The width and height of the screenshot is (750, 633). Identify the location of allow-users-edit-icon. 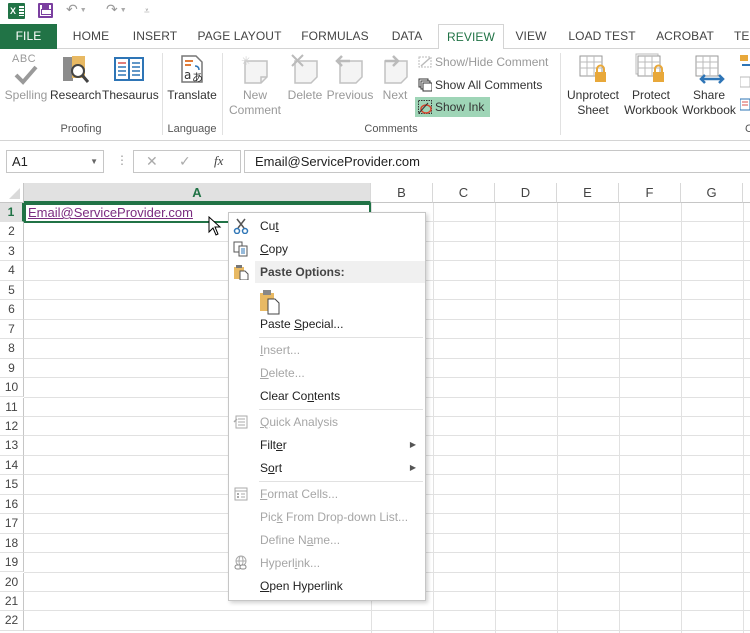
(744, 83).